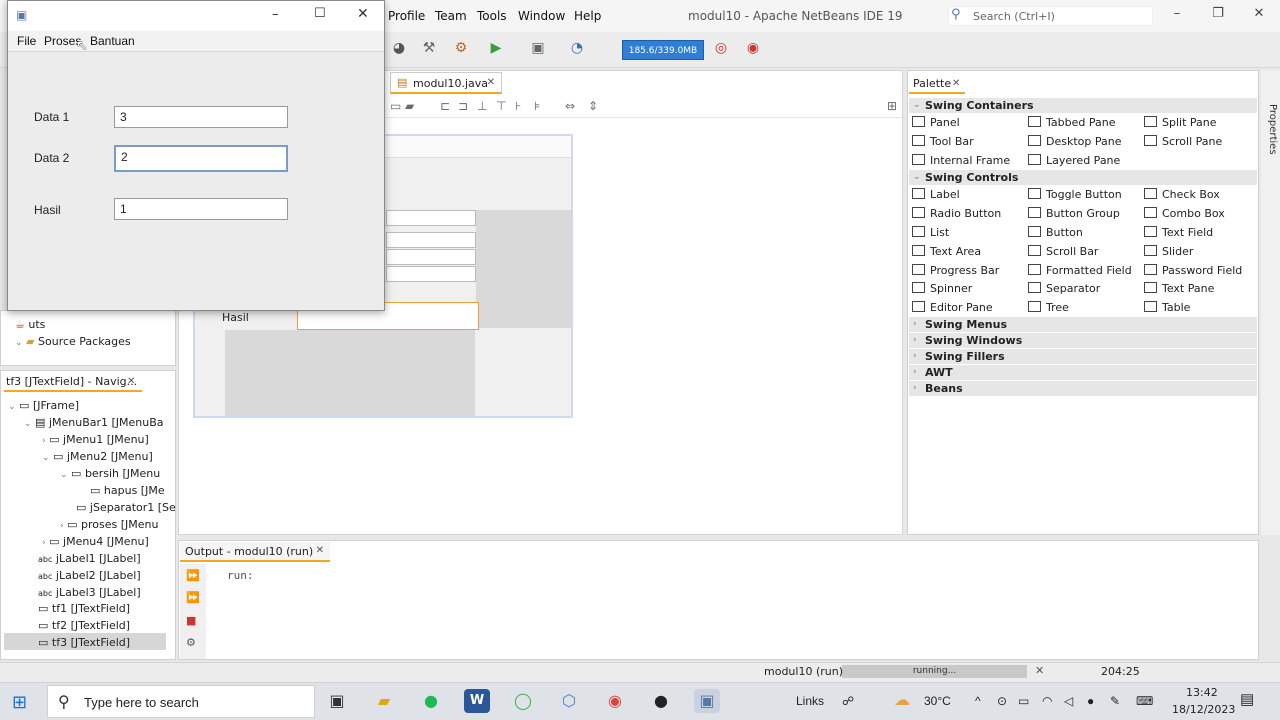  I want to click on palette-item-text-field: Text Field, so click(1178, 232).